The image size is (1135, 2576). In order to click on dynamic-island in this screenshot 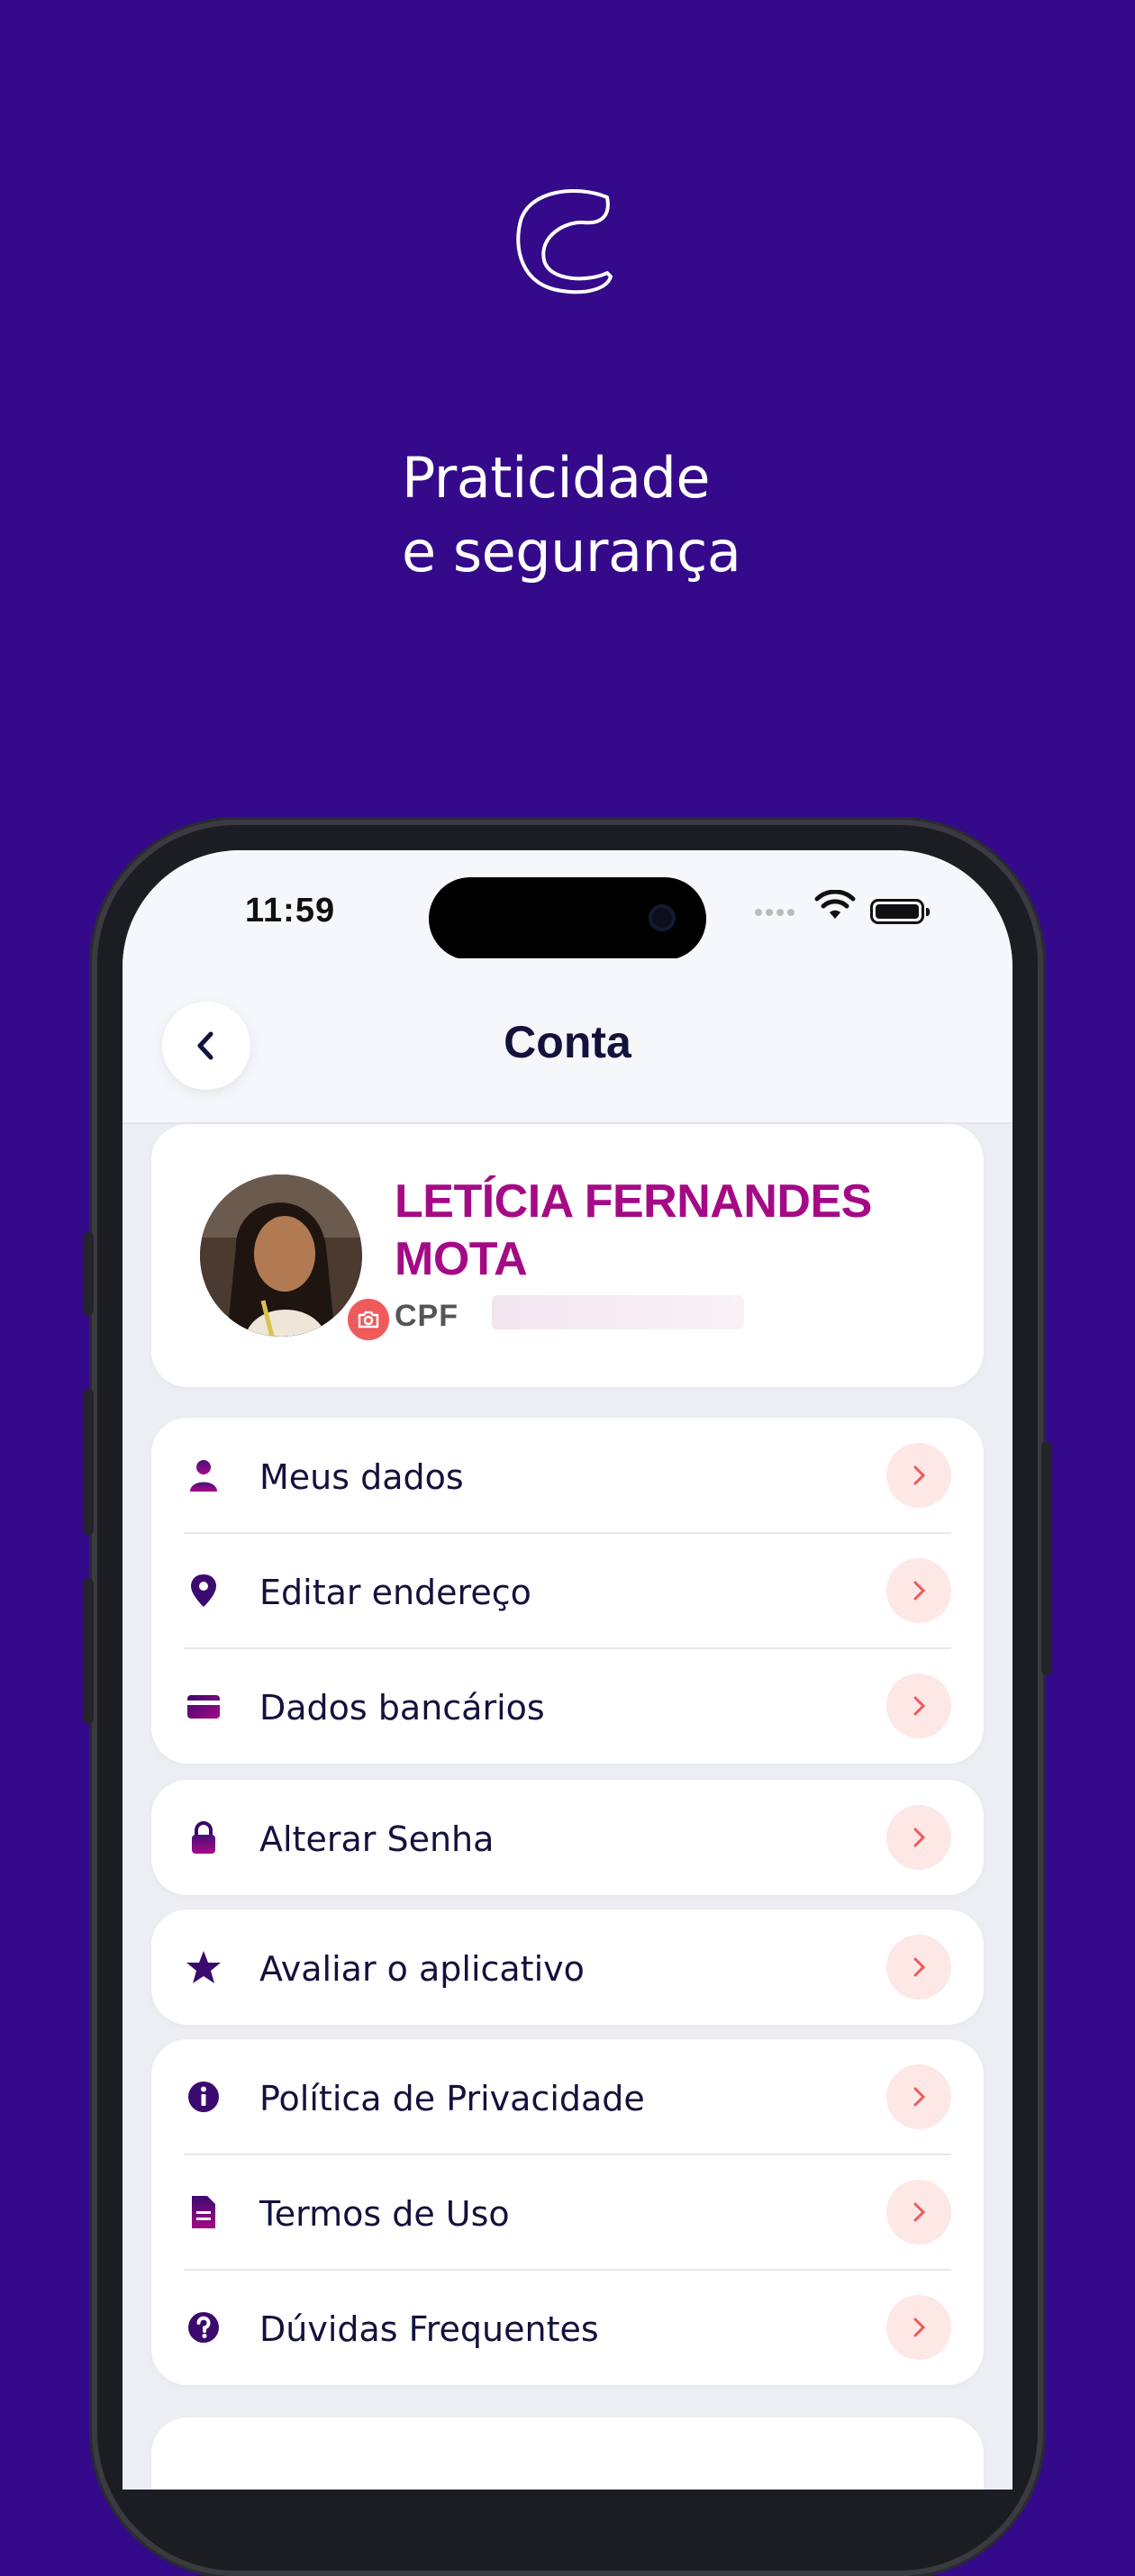, I will do `click(567, 919)`.